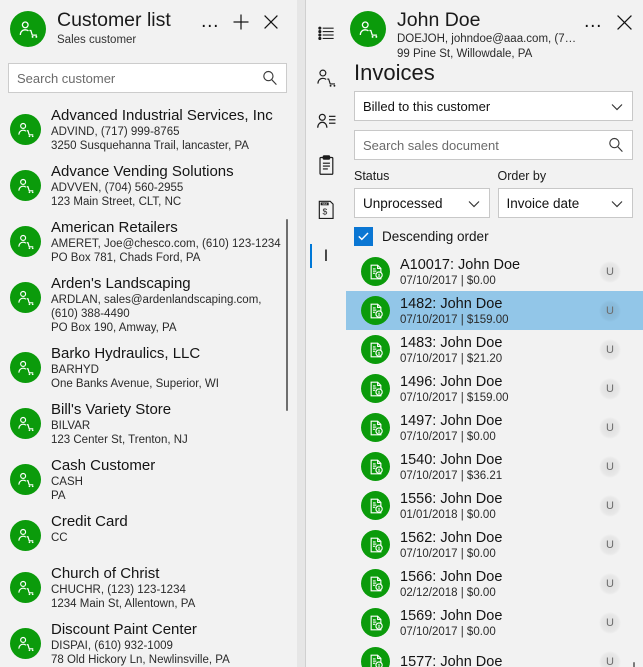  What do you see at coordinates (454, 319) in the screenshot?
I see `invoice-item-subtitle: 07/10/2017 | $159.00` at bounding box center [454, 319].